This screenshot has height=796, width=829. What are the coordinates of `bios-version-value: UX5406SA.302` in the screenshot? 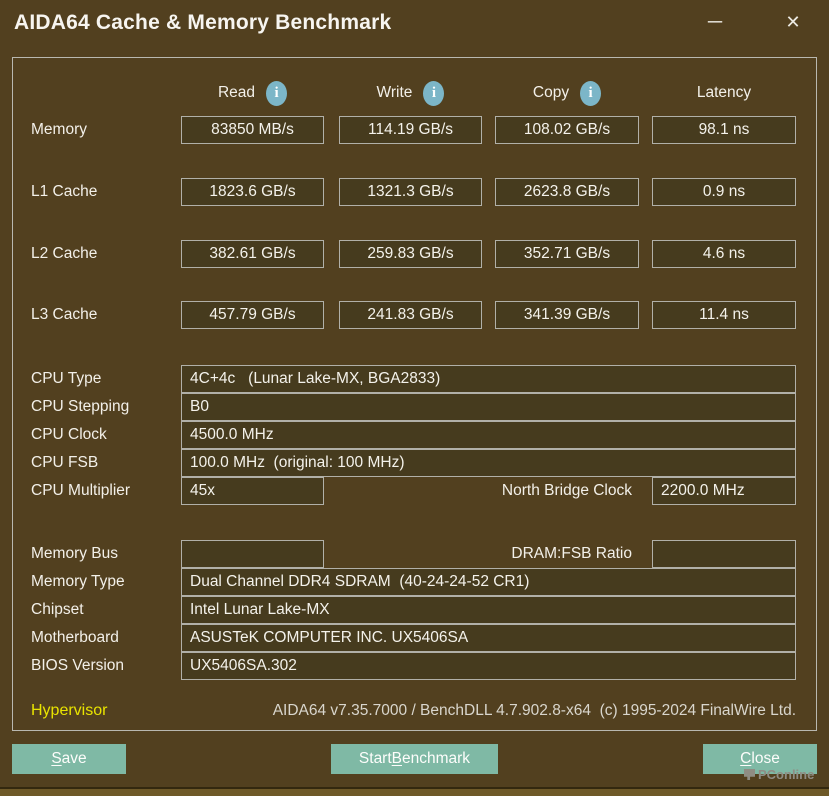 It's located at (488, 666).